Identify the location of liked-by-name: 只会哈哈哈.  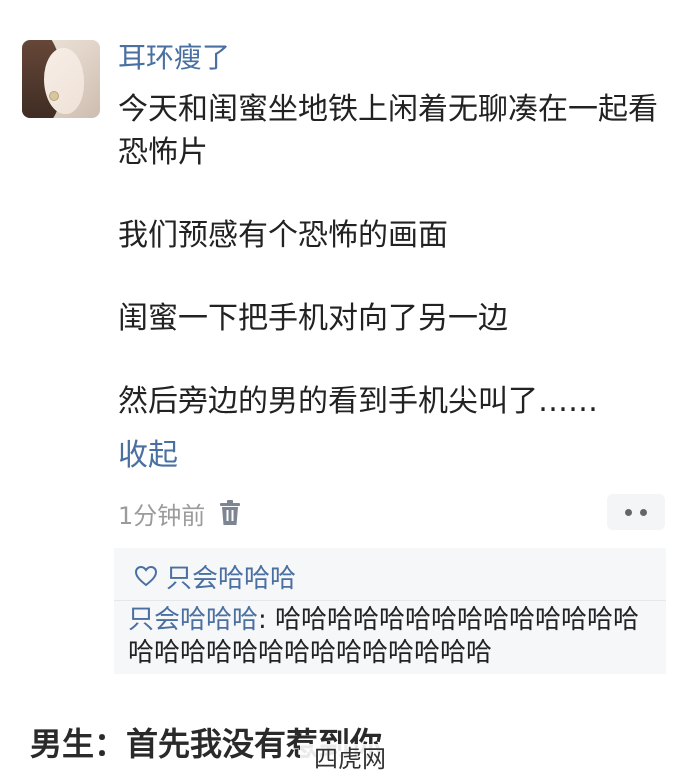
(231, 576).